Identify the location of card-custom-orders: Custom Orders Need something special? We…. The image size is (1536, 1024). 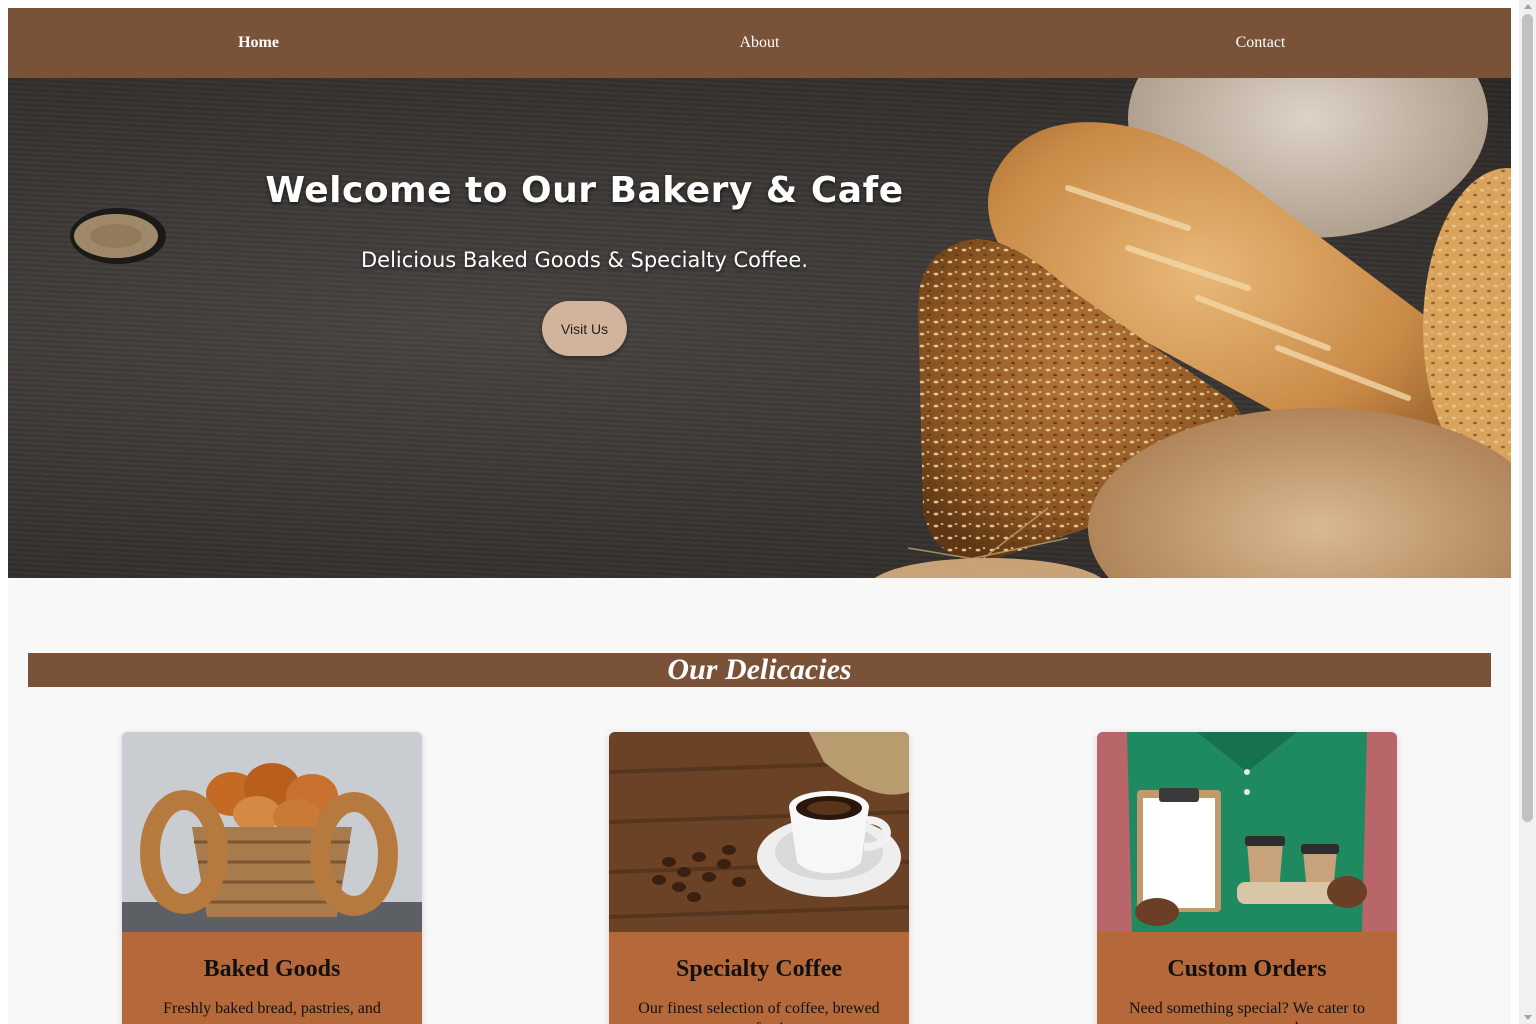
(1247, 878).